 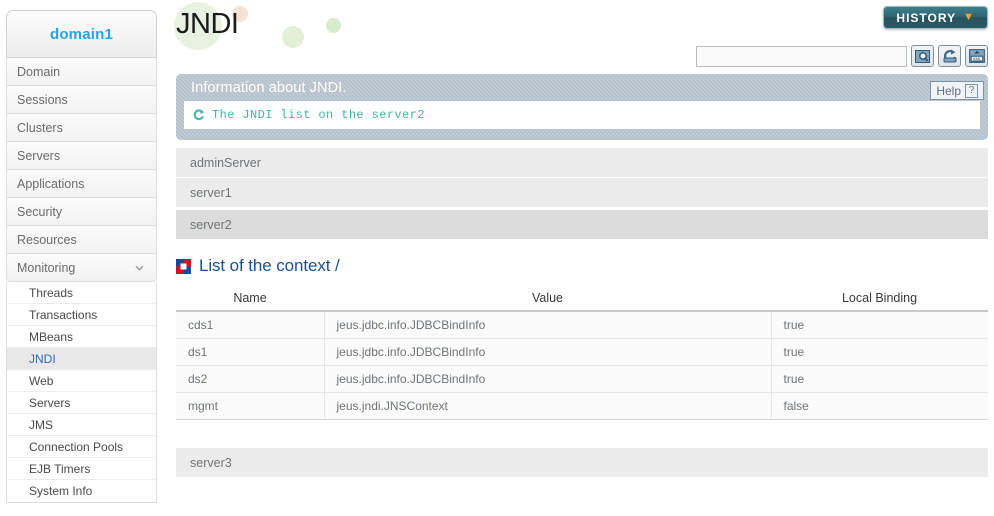 I want to click on sidebar-subitem-threads: Threads, so click(x=81, y=293).